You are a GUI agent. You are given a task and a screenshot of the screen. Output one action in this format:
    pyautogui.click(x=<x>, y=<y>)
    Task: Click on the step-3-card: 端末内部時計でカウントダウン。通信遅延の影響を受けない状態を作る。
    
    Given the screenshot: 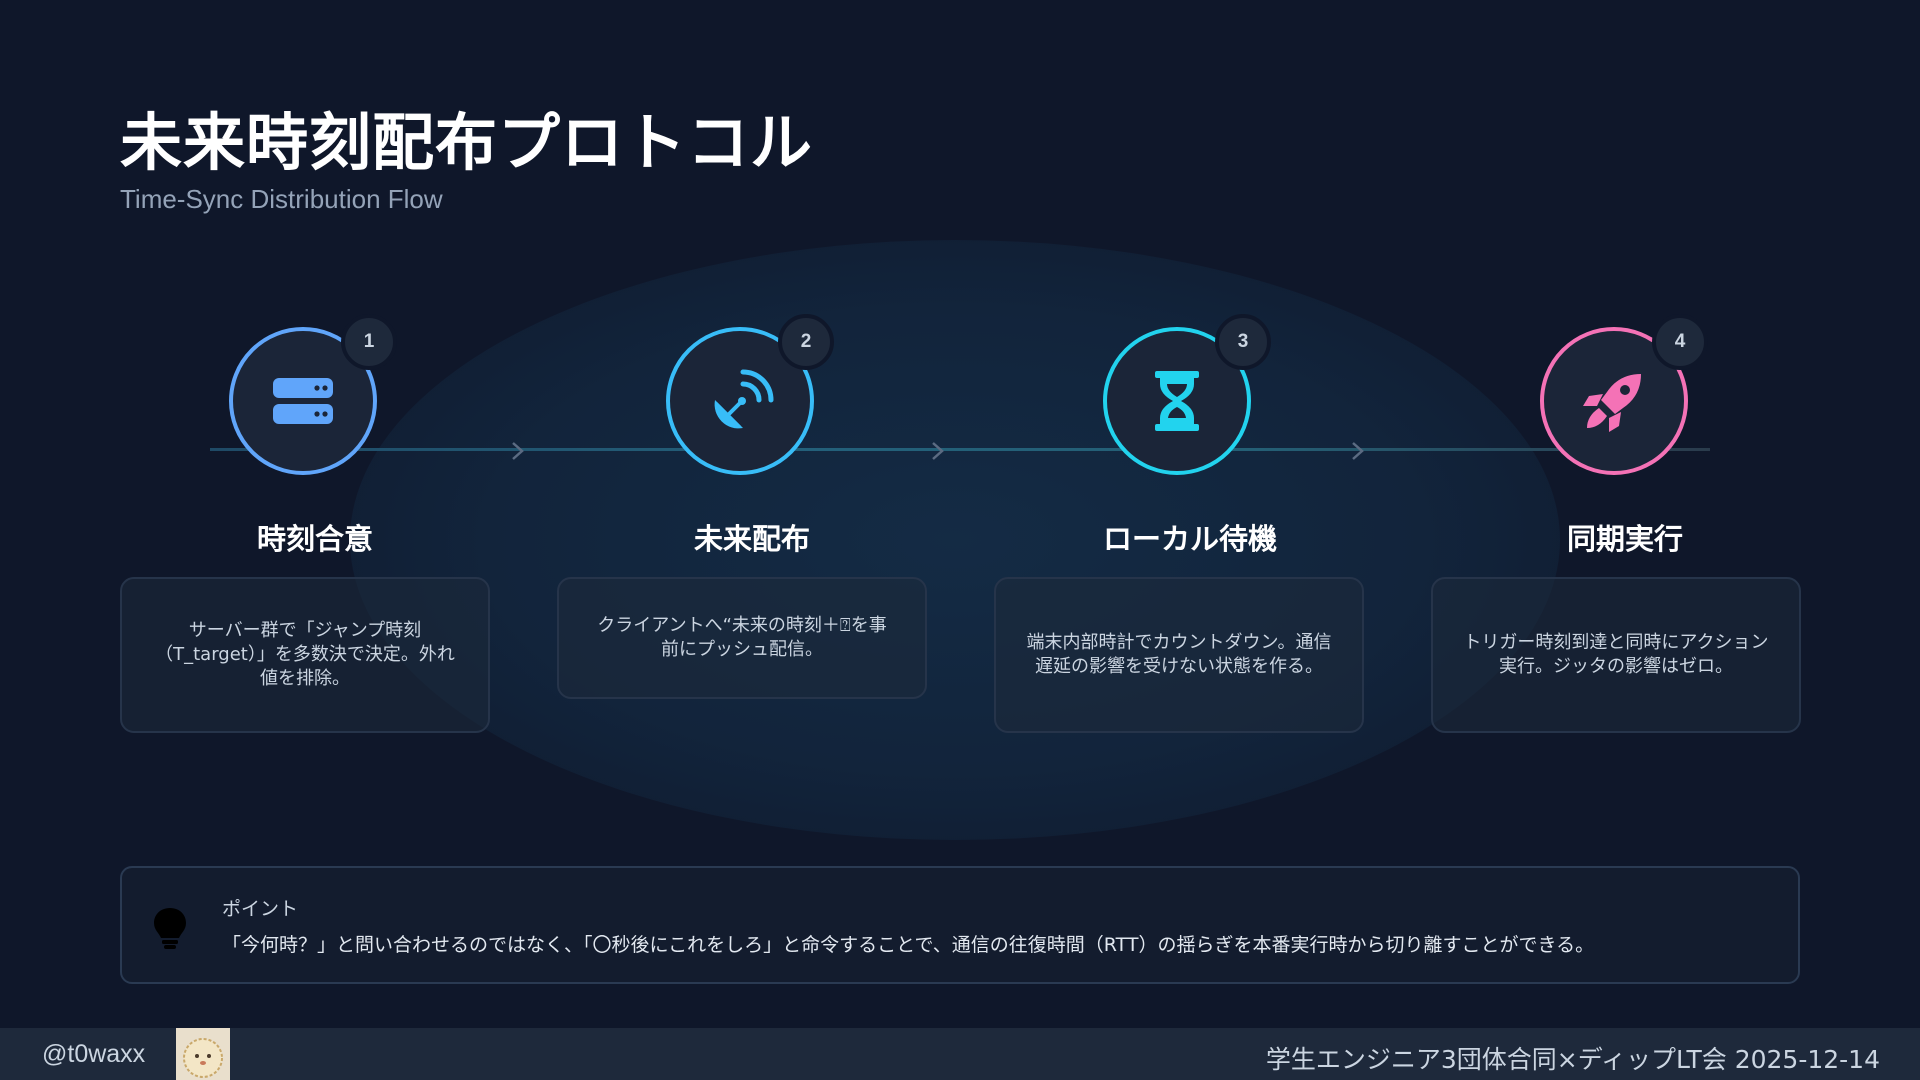 What is the action you would take?
    pyautogui.click(x=1179, y=655)
    